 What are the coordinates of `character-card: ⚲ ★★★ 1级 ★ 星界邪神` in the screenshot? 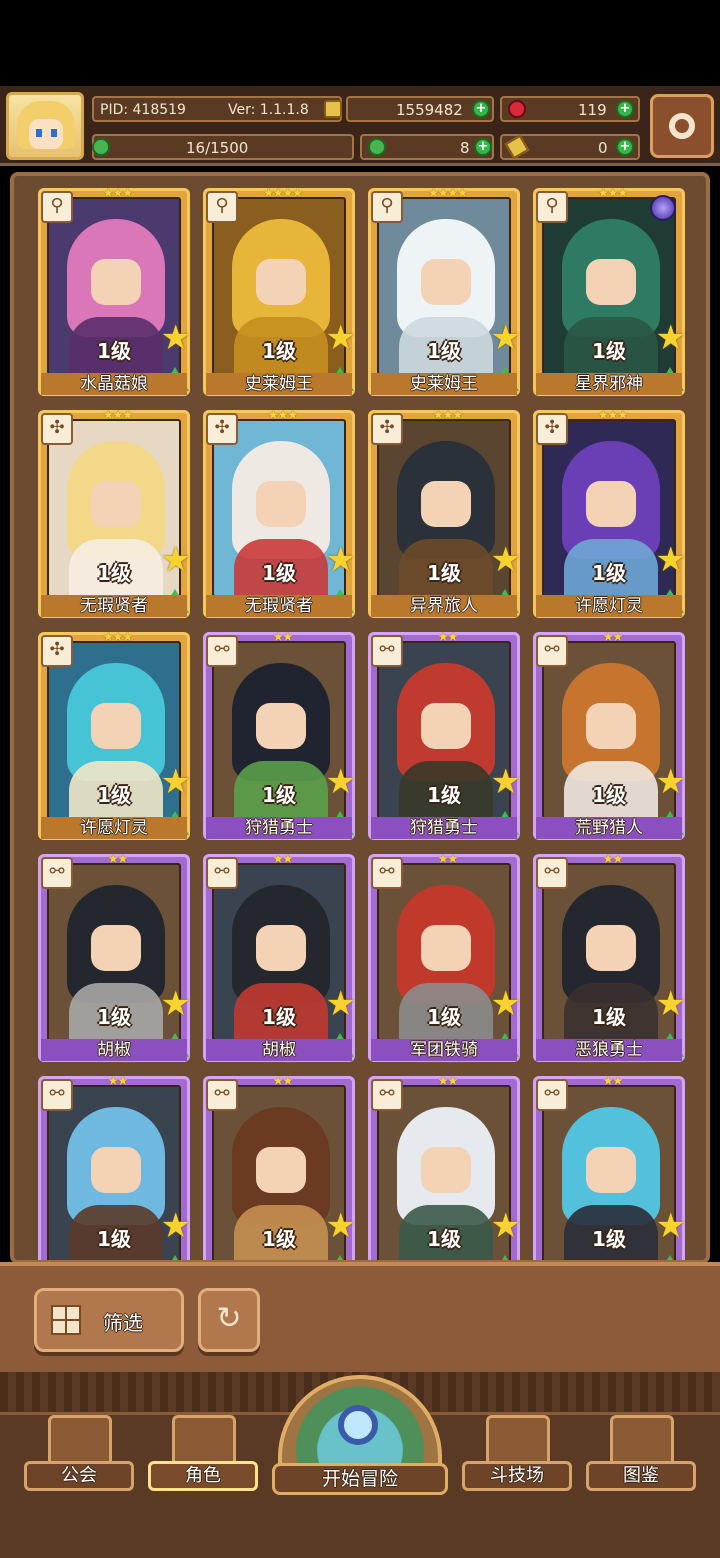 It's located at (609, 291).